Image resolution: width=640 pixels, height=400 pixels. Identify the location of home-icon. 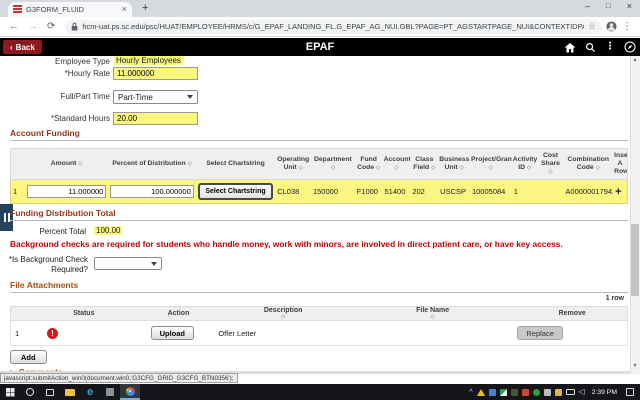
(570, 47).